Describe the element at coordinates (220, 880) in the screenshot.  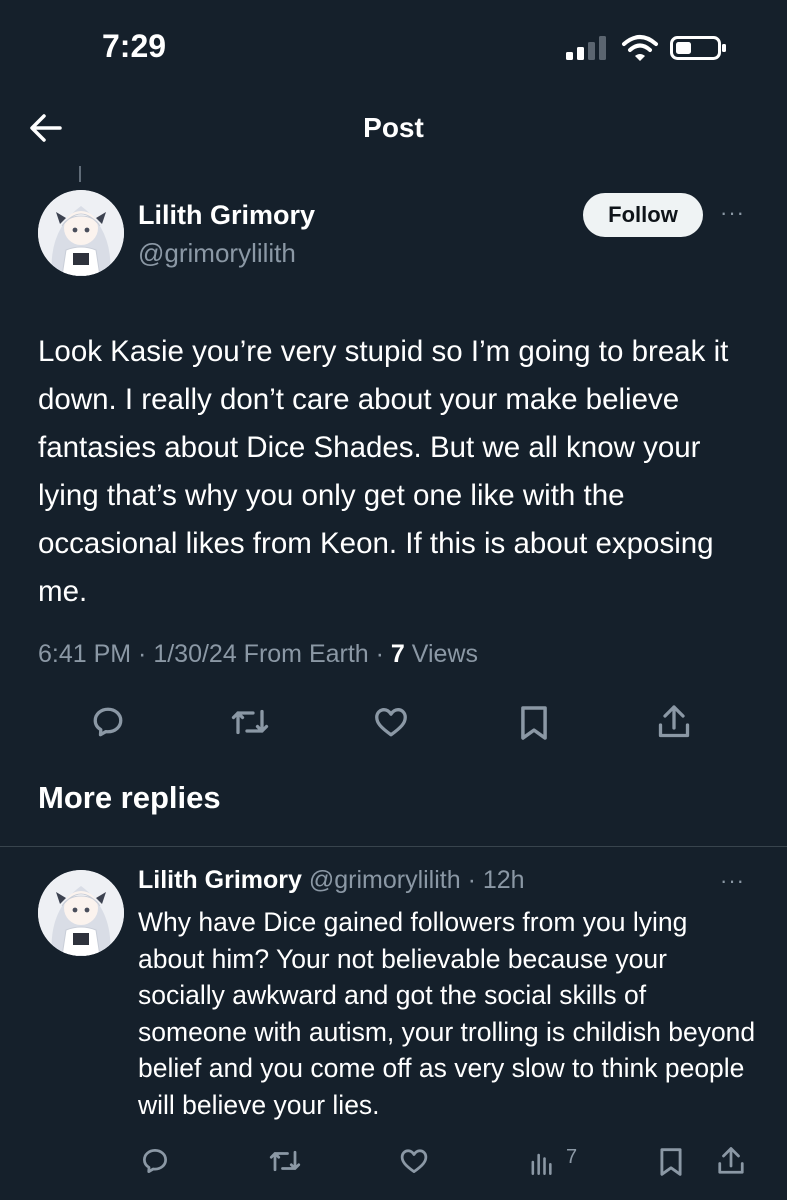
I see `reply-author-name: Lilith Grimory` at that location.